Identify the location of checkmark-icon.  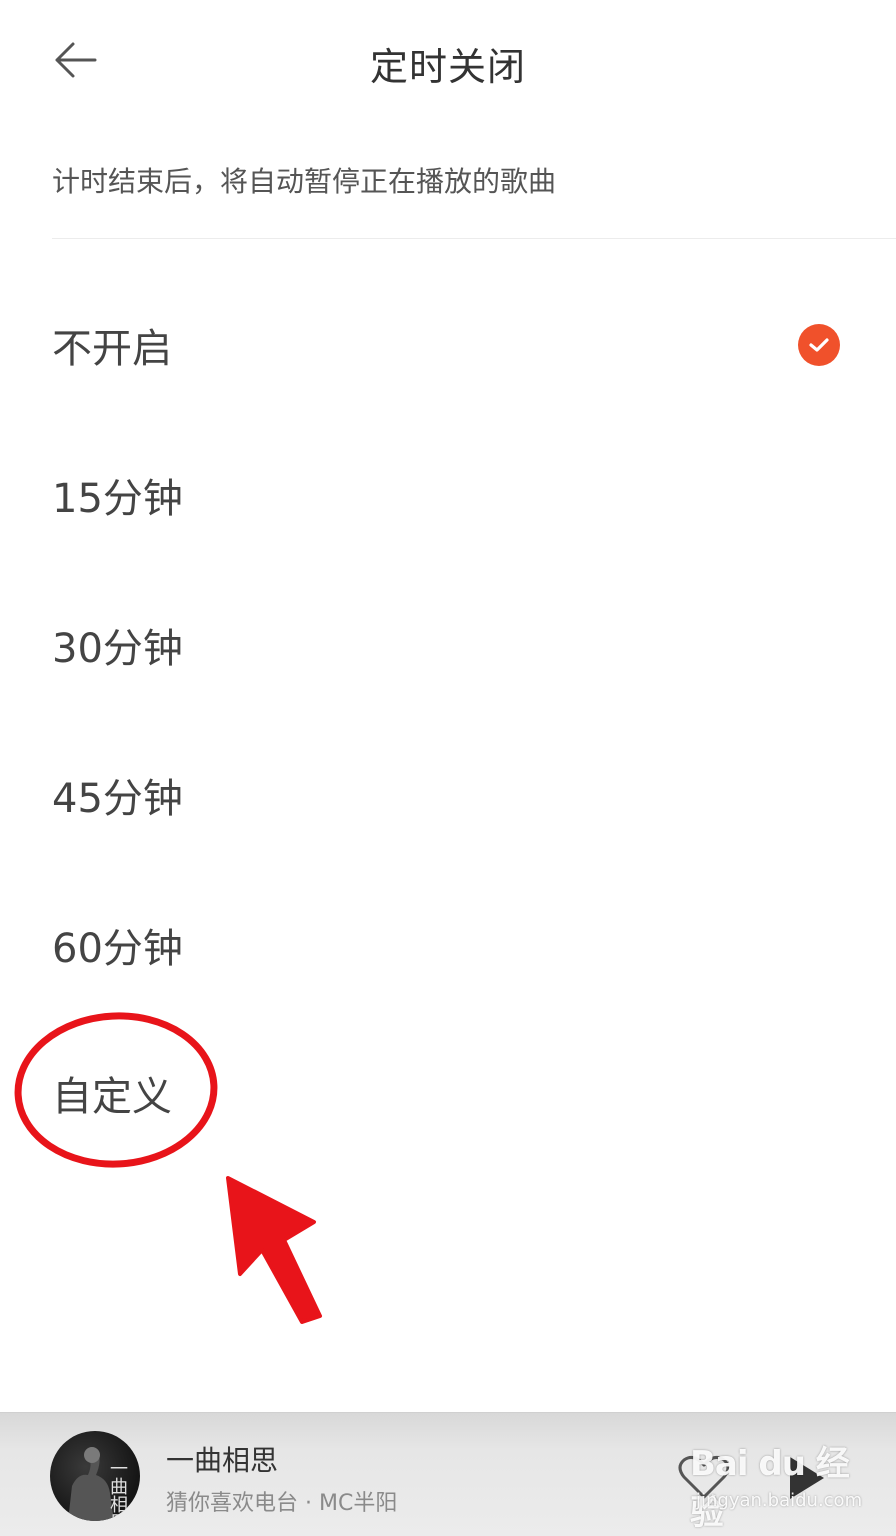
(819, 345).